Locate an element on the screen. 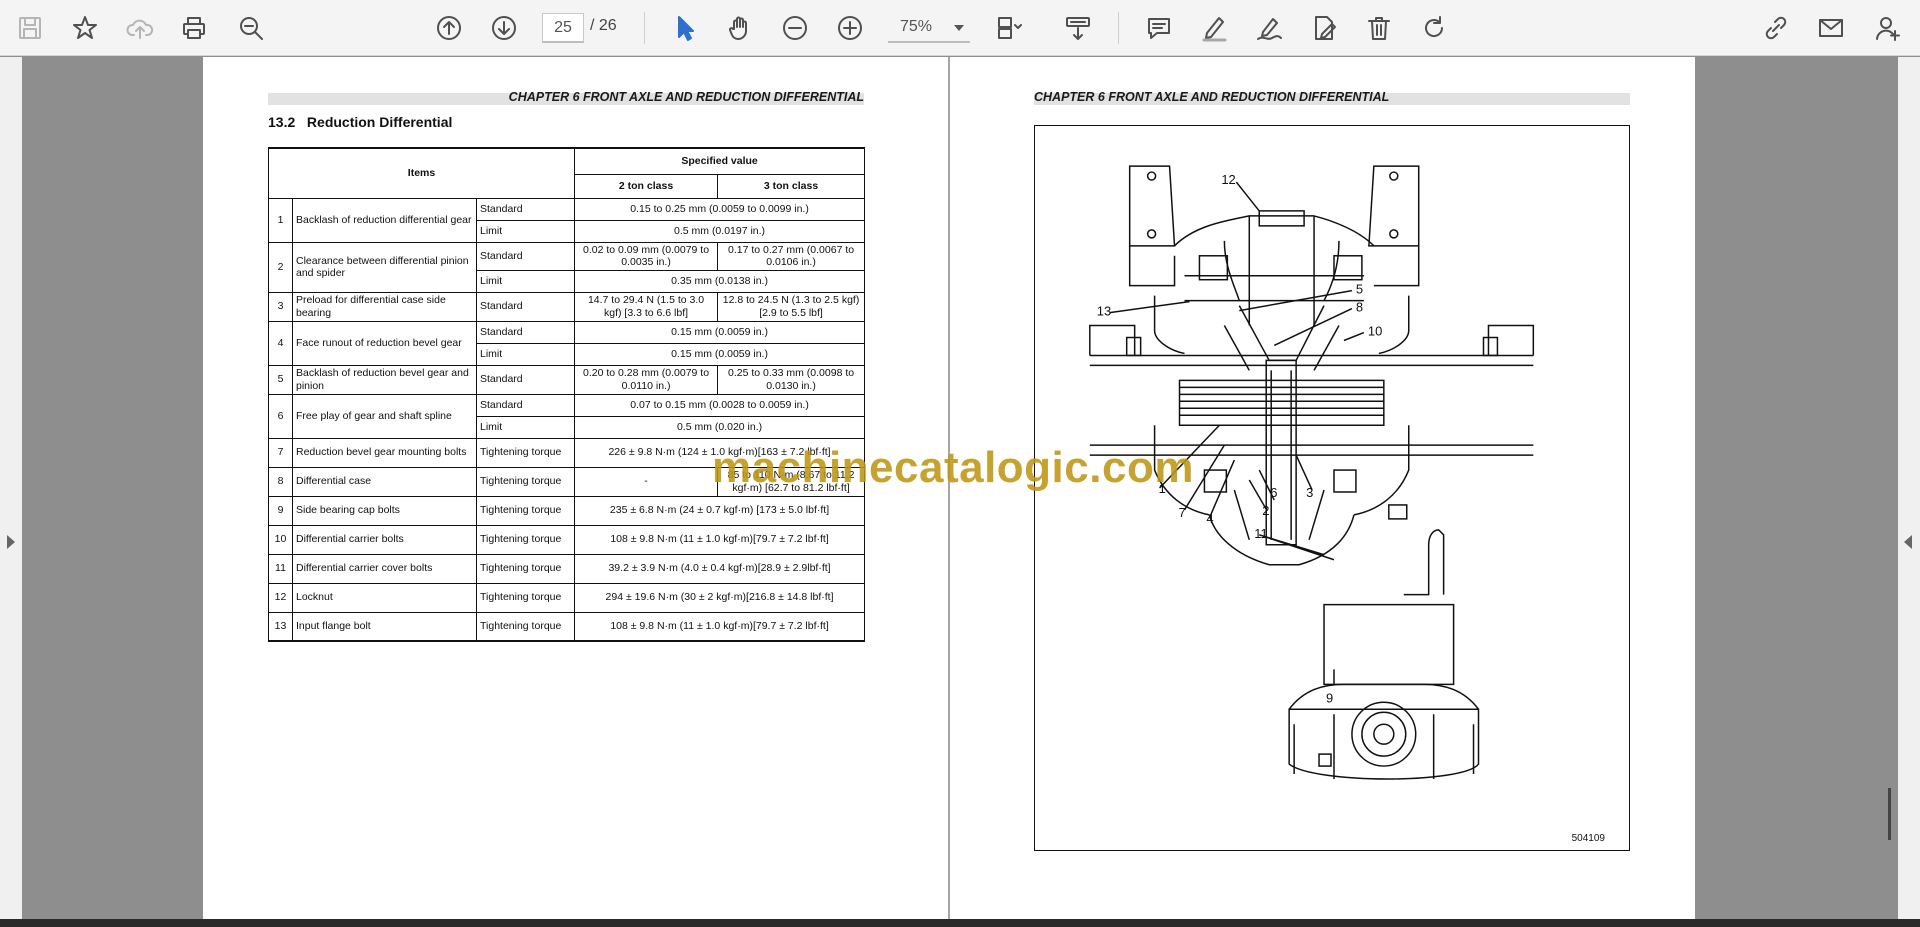 Image resolution: width=1920 pixels, height=927 pixels. page-total: / 26 is located at coordinates (603, 25).